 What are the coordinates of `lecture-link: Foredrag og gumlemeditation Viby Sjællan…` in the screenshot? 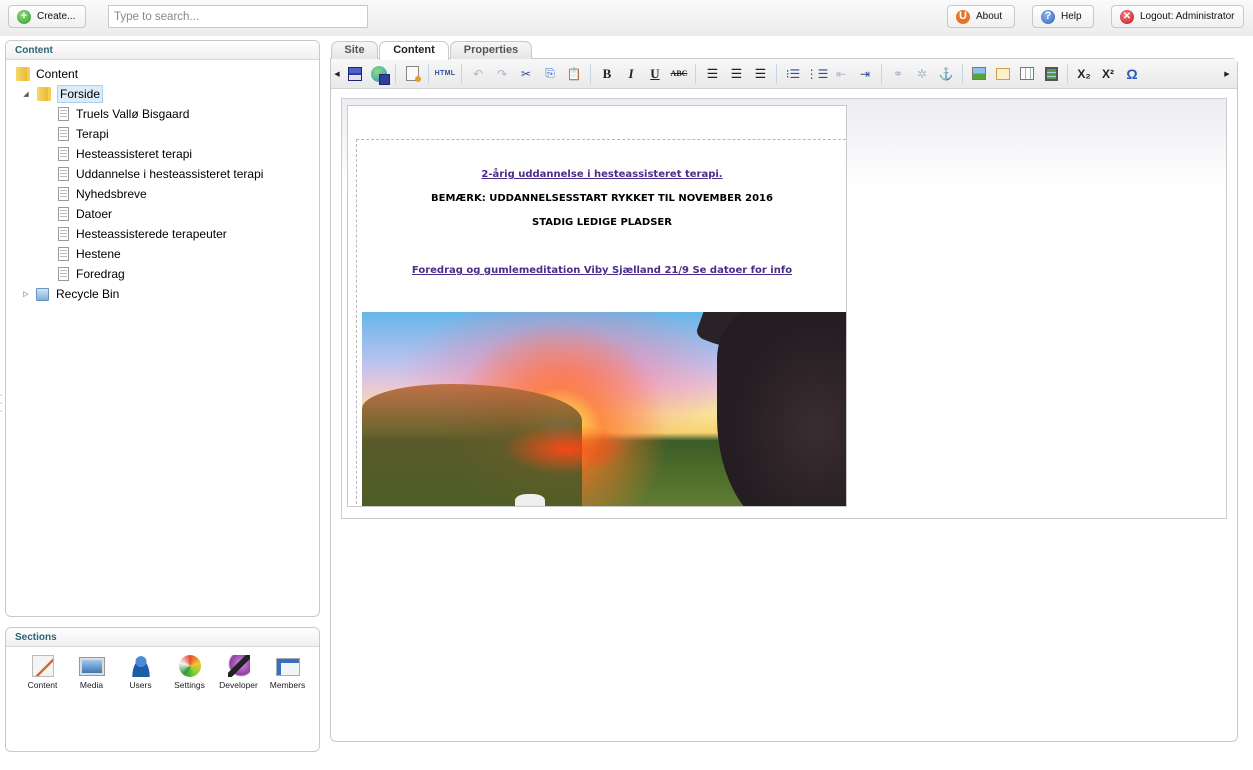 It's located at (601, 270).